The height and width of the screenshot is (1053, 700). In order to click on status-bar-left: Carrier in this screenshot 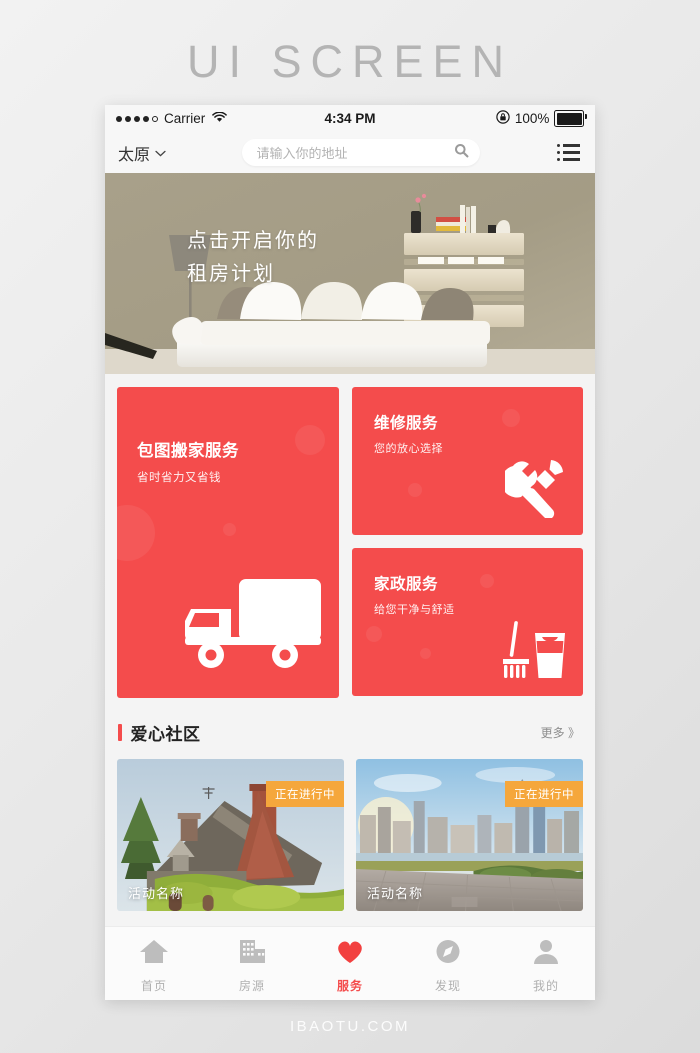, I will do `click(172, 118)`.